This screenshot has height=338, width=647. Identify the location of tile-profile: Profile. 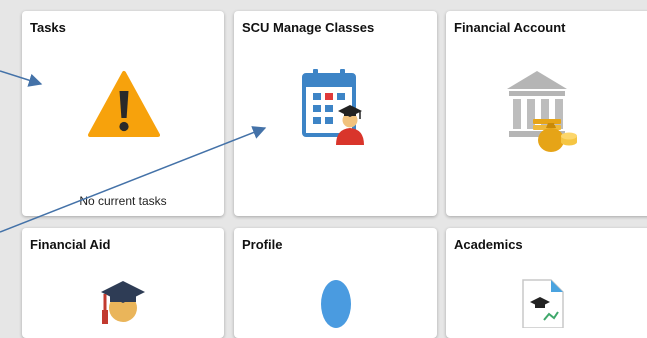
(335, 283).